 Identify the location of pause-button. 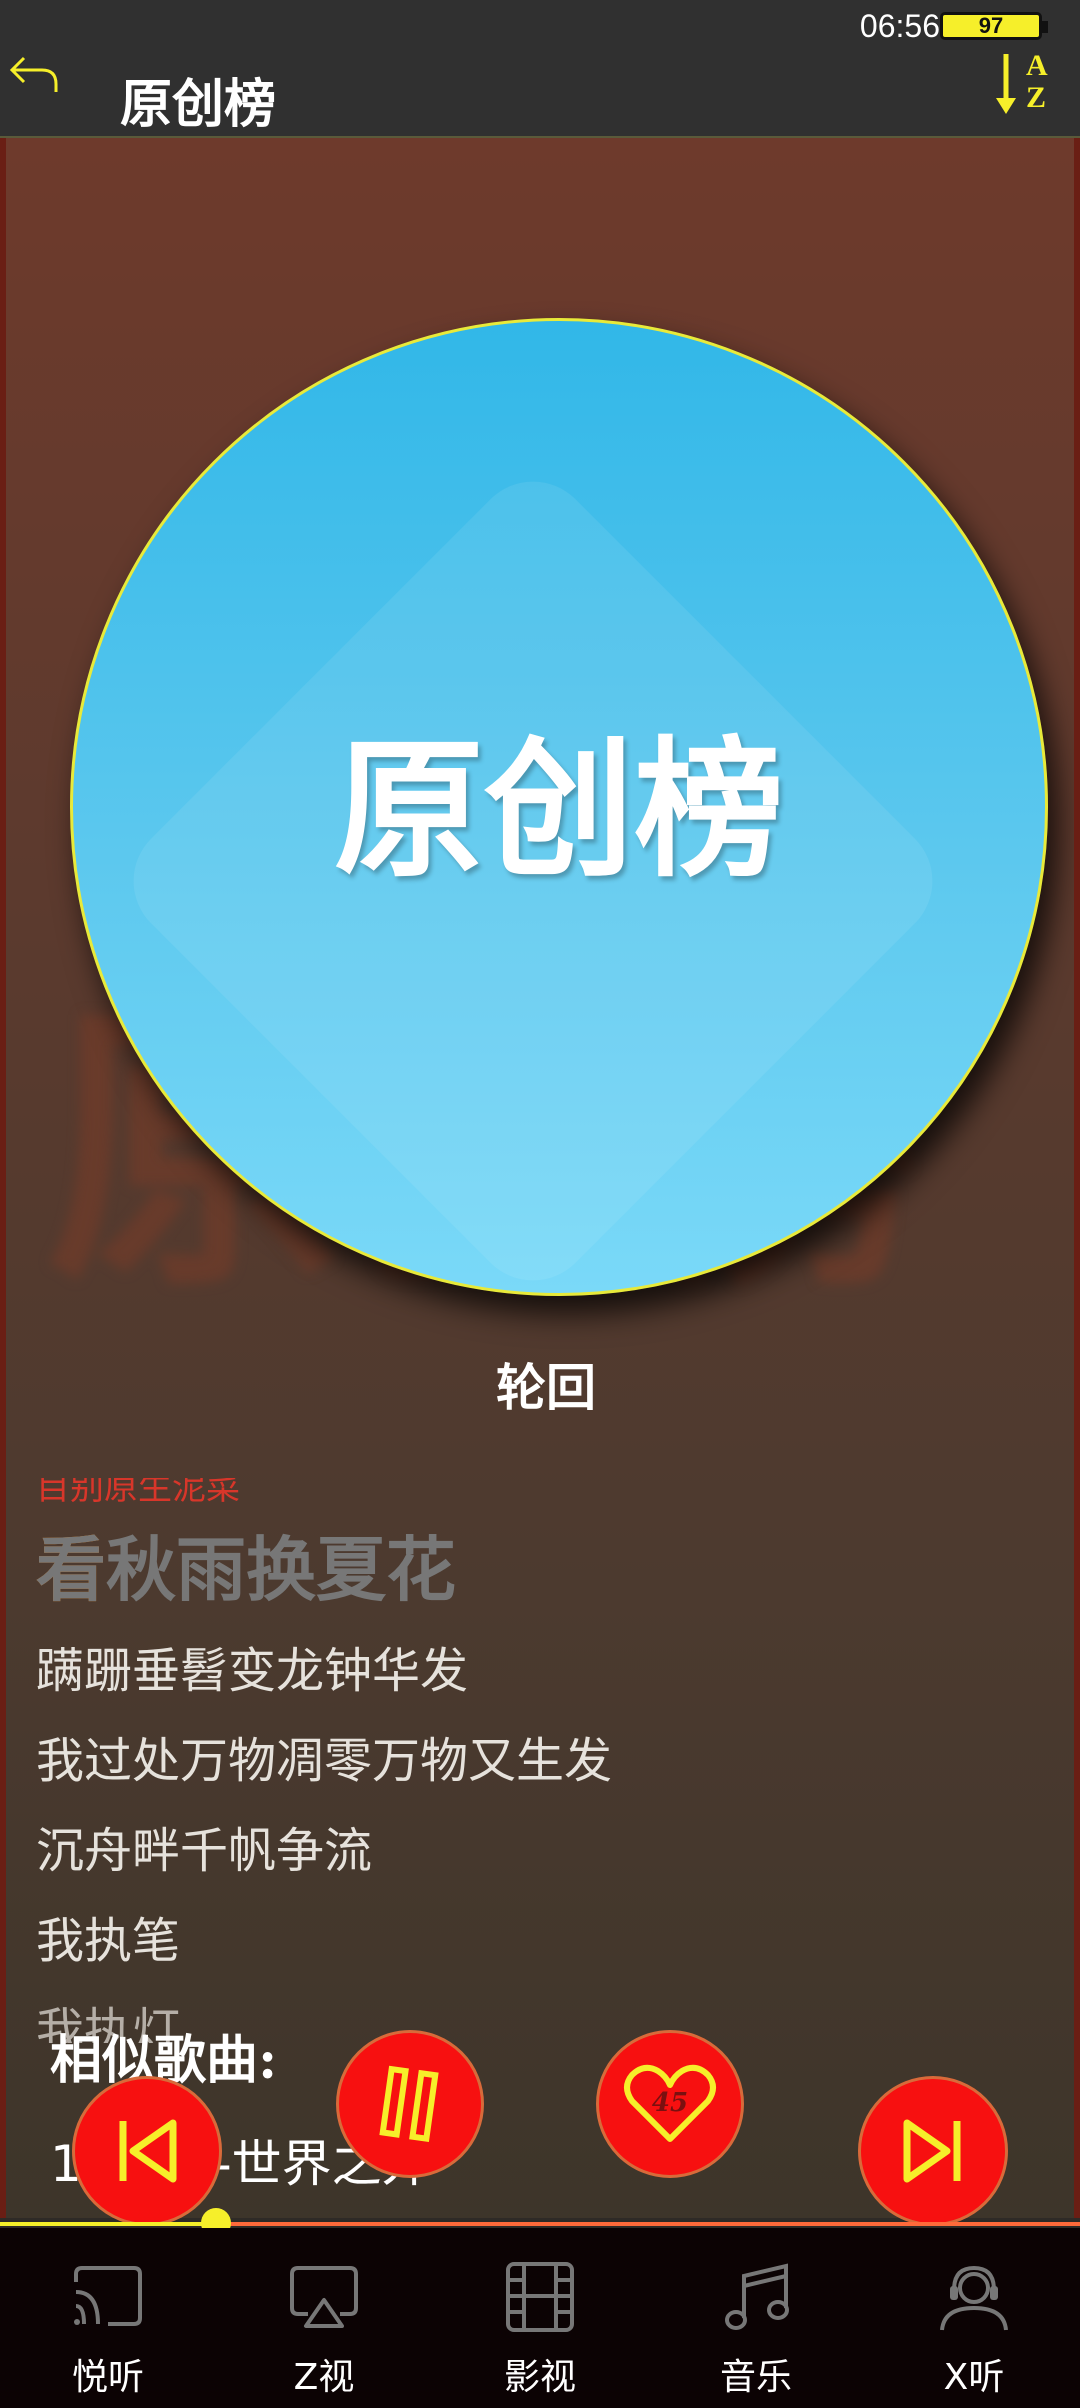
(410, 2104).